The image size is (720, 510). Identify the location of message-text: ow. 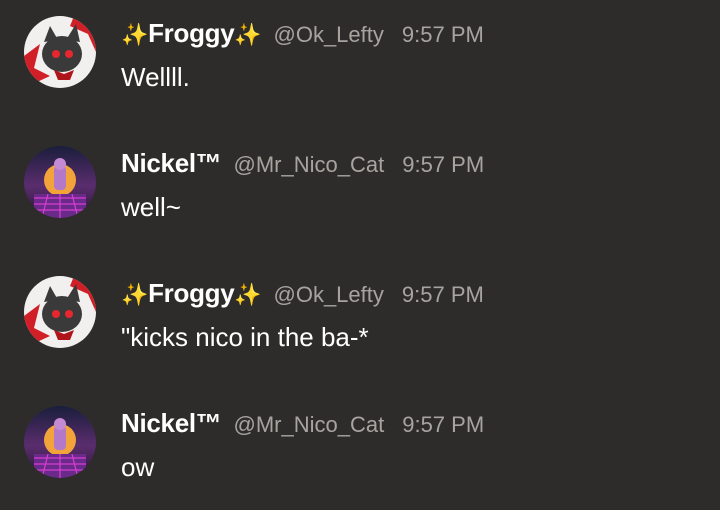
(138, 467).